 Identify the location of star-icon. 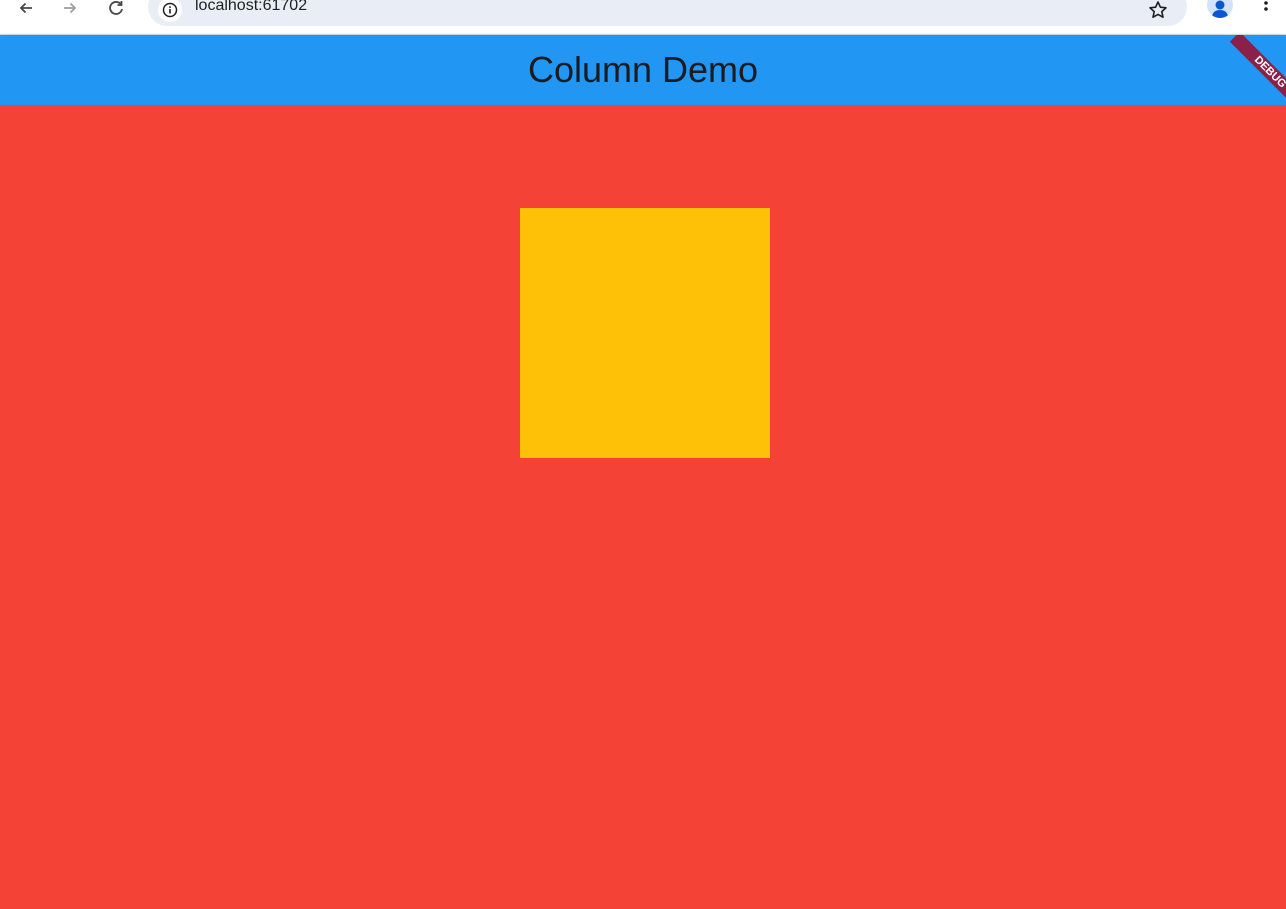
(1158, 9).